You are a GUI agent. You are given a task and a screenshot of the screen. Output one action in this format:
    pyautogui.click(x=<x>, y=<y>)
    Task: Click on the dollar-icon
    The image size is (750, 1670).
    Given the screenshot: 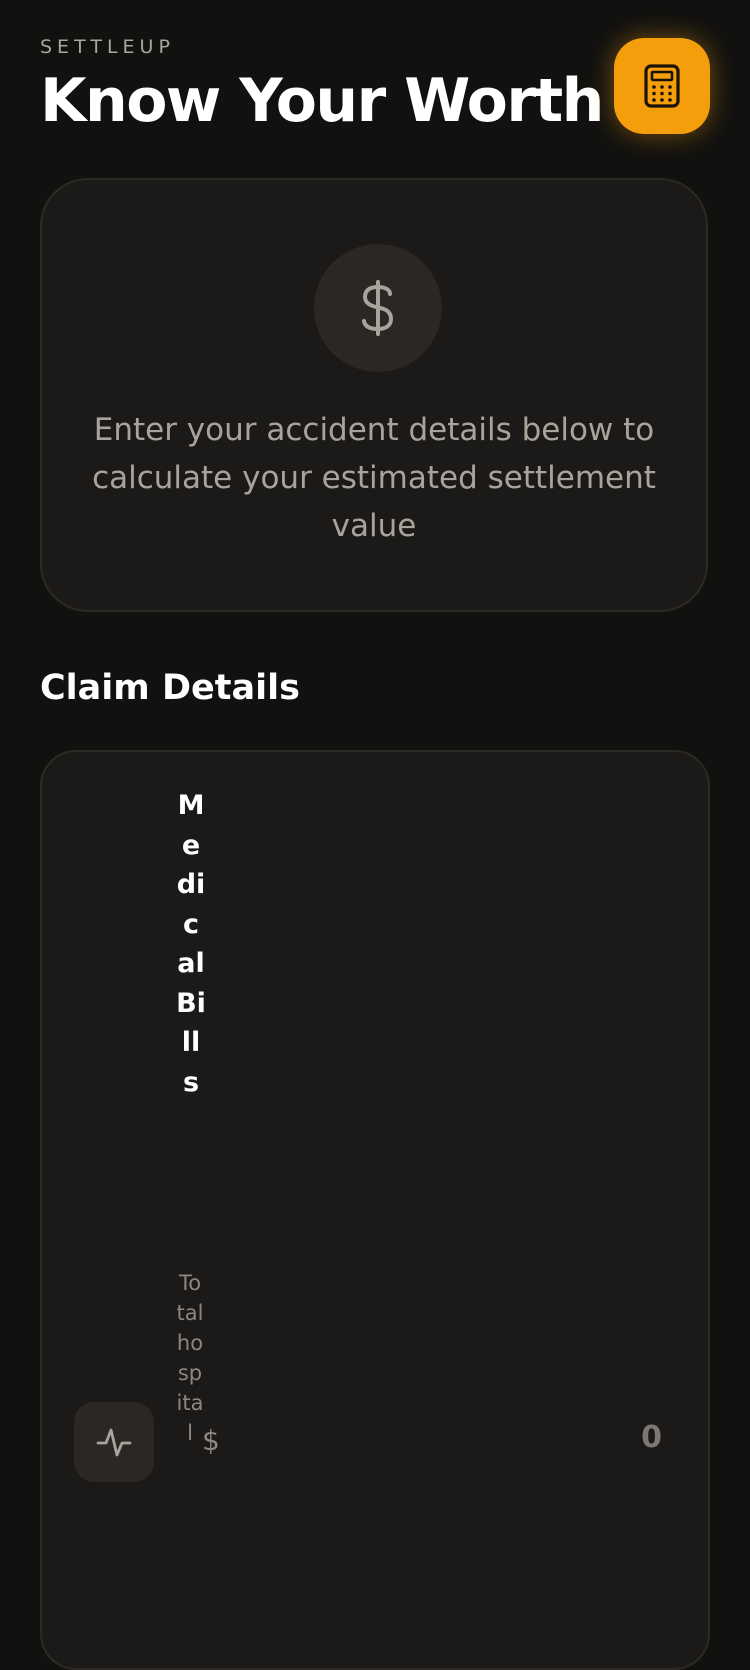 What is the action you would take?
    pyautogui.click(x=378, y=308)
    